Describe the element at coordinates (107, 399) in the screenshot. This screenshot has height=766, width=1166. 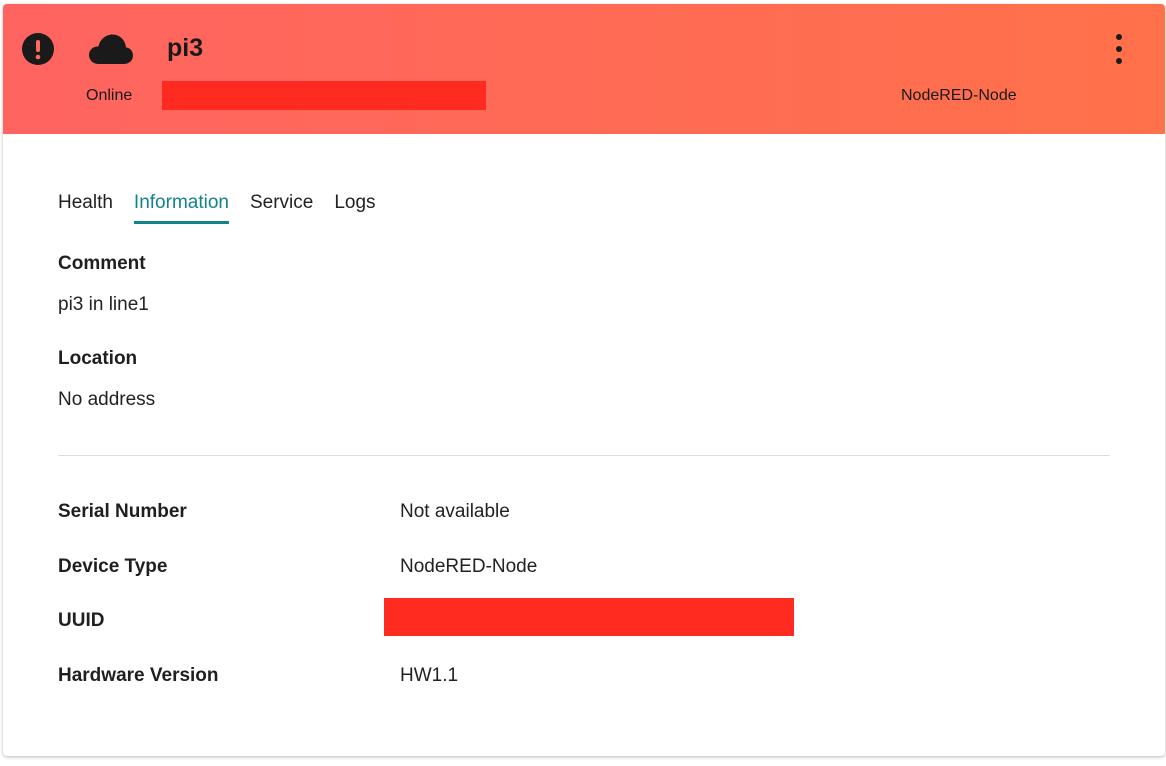
I see `location-value: No address` at that location.